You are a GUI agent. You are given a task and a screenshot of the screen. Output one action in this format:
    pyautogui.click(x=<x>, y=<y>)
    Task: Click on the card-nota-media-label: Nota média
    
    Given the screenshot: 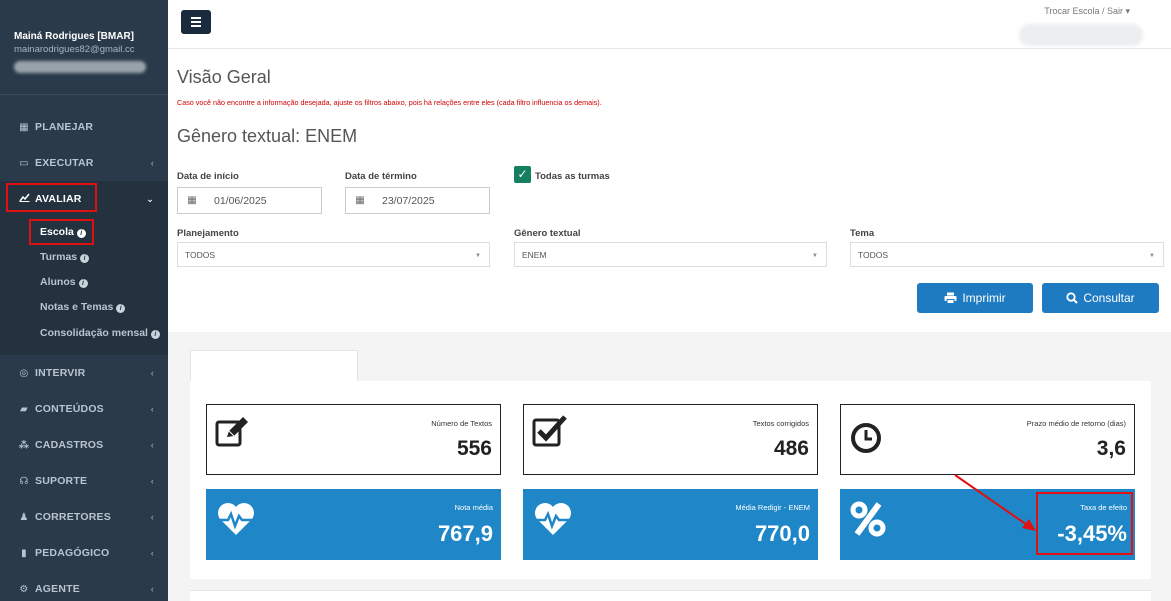 What is the action you would take?
    pyautogui.click(x=473, y=507)
    